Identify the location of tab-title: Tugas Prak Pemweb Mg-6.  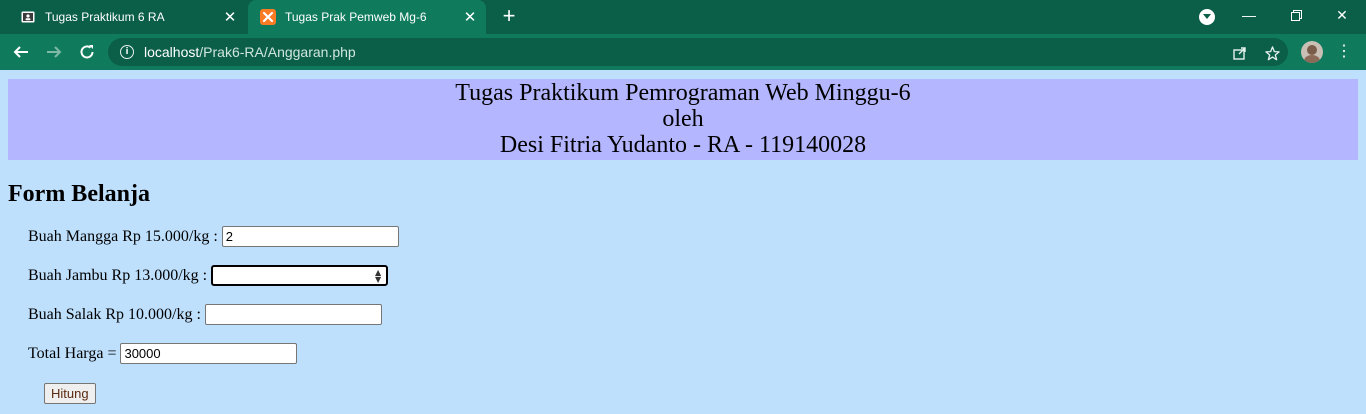
(356, 17).